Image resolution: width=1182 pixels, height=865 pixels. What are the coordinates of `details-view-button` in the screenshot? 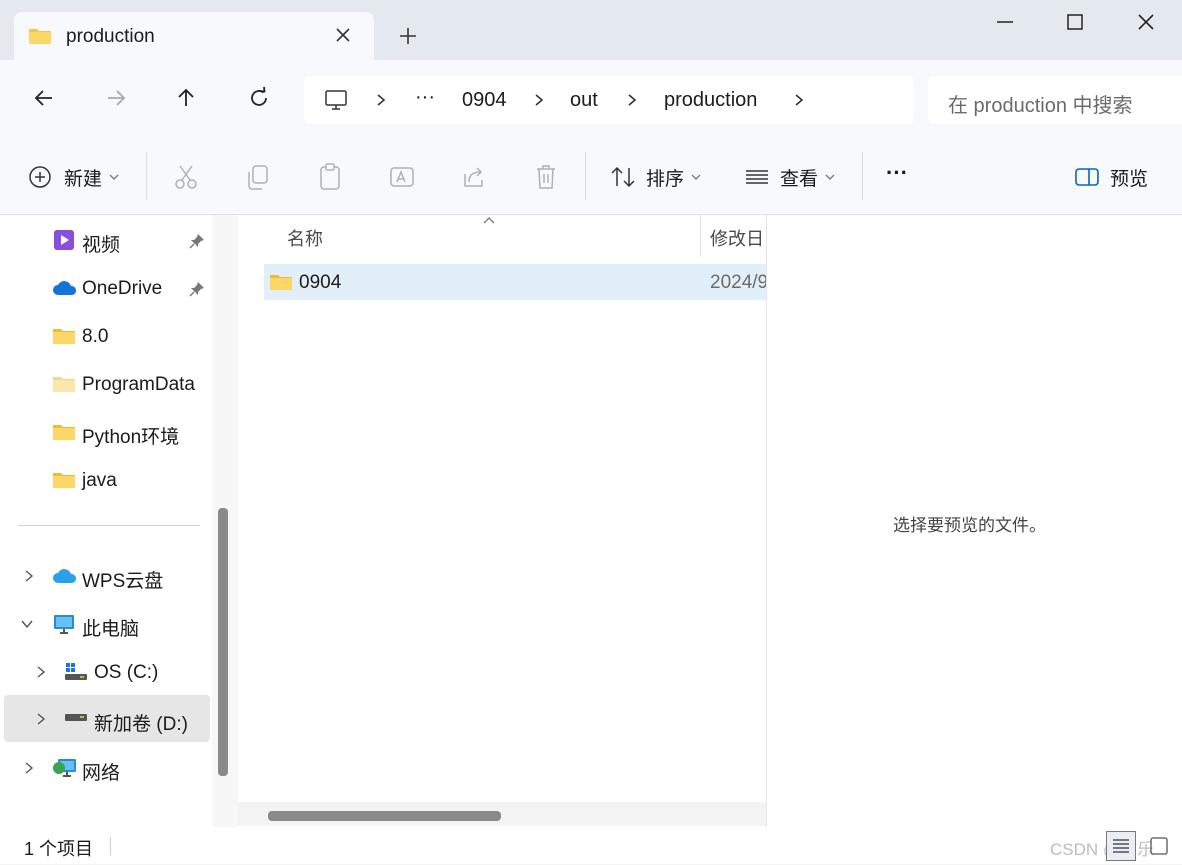 It's located at (1121, 846).